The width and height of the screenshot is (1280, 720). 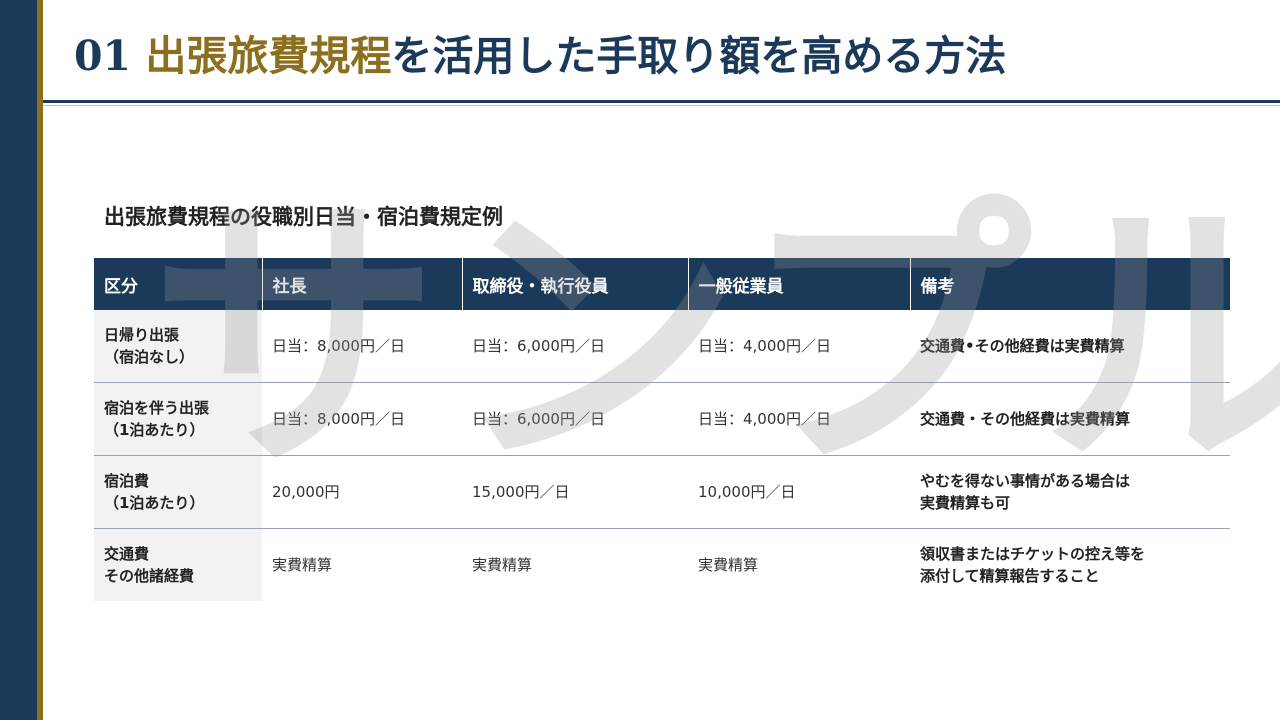 What do you see at coordinates (18, 360) in the screenshot?
I see `left-navy-band` at bounding box center [18, 360].